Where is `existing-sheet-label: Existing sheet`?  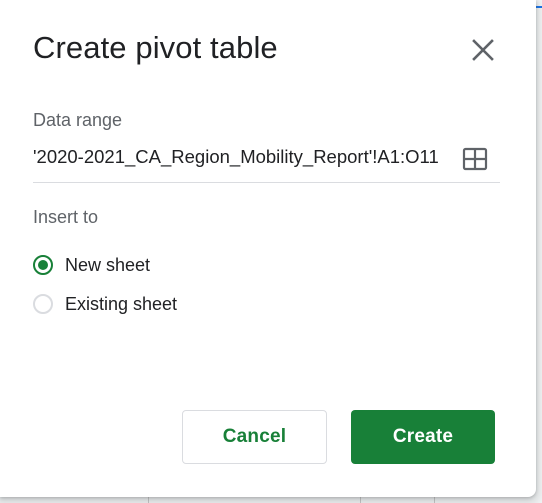
existing-sheet-label: Existing sheet is located at coordinates (121, 303).